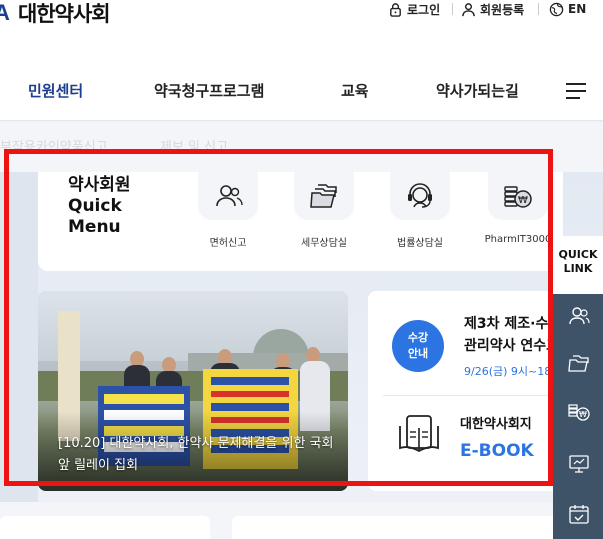 This screenshot has height=539, width=603. Describe the element at coordinates (54, 145) in the screenshot. I see `sub-nav-item: 부작용카인약품신고` at that location.